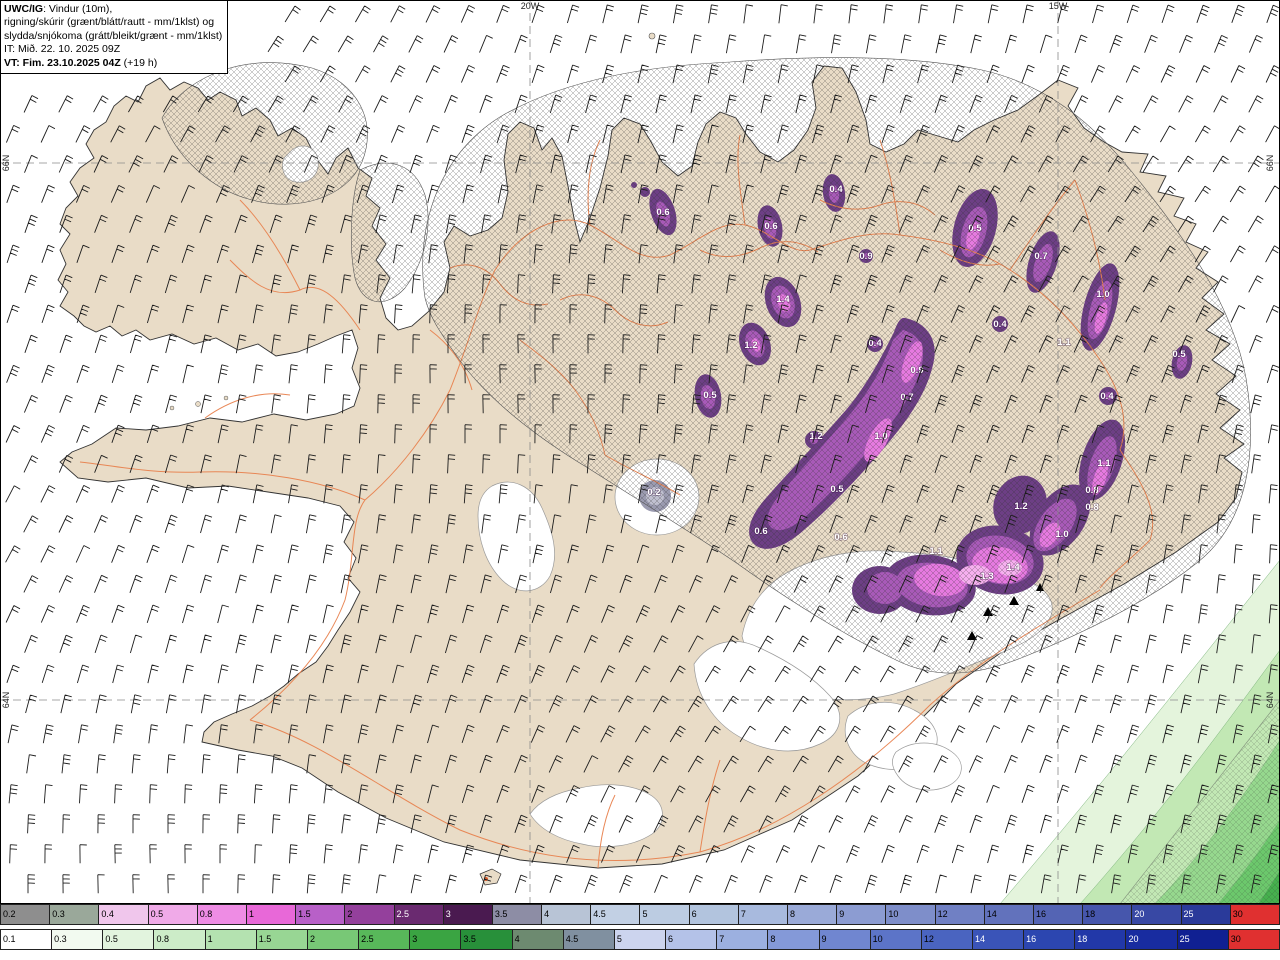  What do you see at coordinates (124, 914) in the screenshot?
I see `colorbar-segment: 0.4` at bounding box center [124, 914].